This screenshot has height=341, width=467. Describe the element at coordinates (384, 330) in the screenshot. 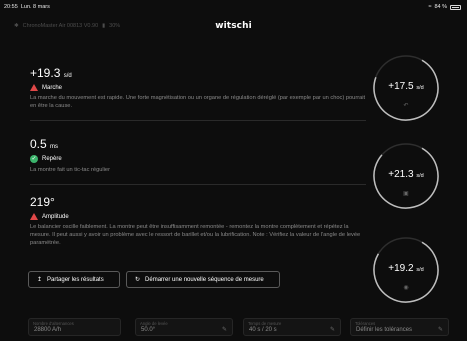

I see `tolerances-value: Définir les tolérances` at that location.